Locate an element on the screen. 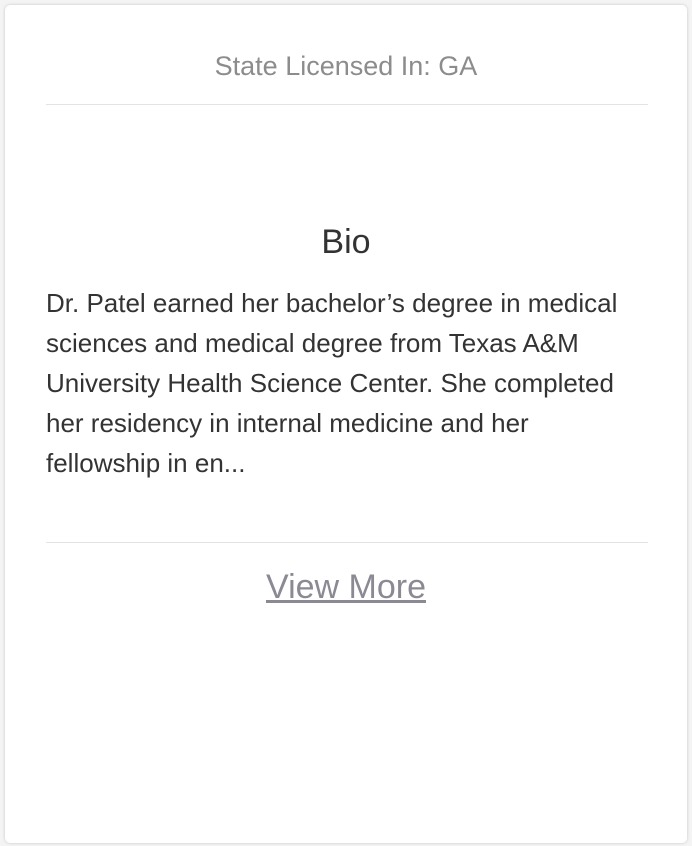 Image resolution: width=692 pixels, height=846 pixels. bio-heading: Bio is located at coordinates (346, 242).